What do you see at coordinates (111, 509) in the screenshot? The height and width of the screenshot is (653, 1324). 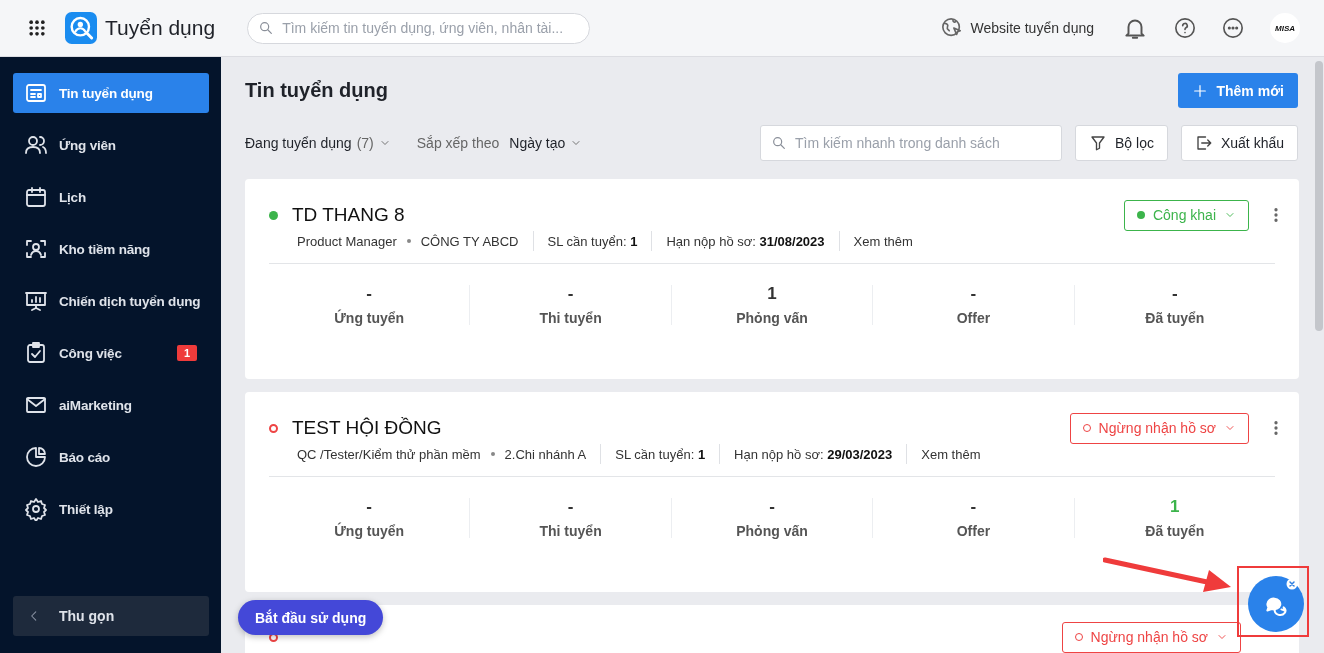 I see `sidebar-item: Thiết lập` at bounding box center [111, 509].